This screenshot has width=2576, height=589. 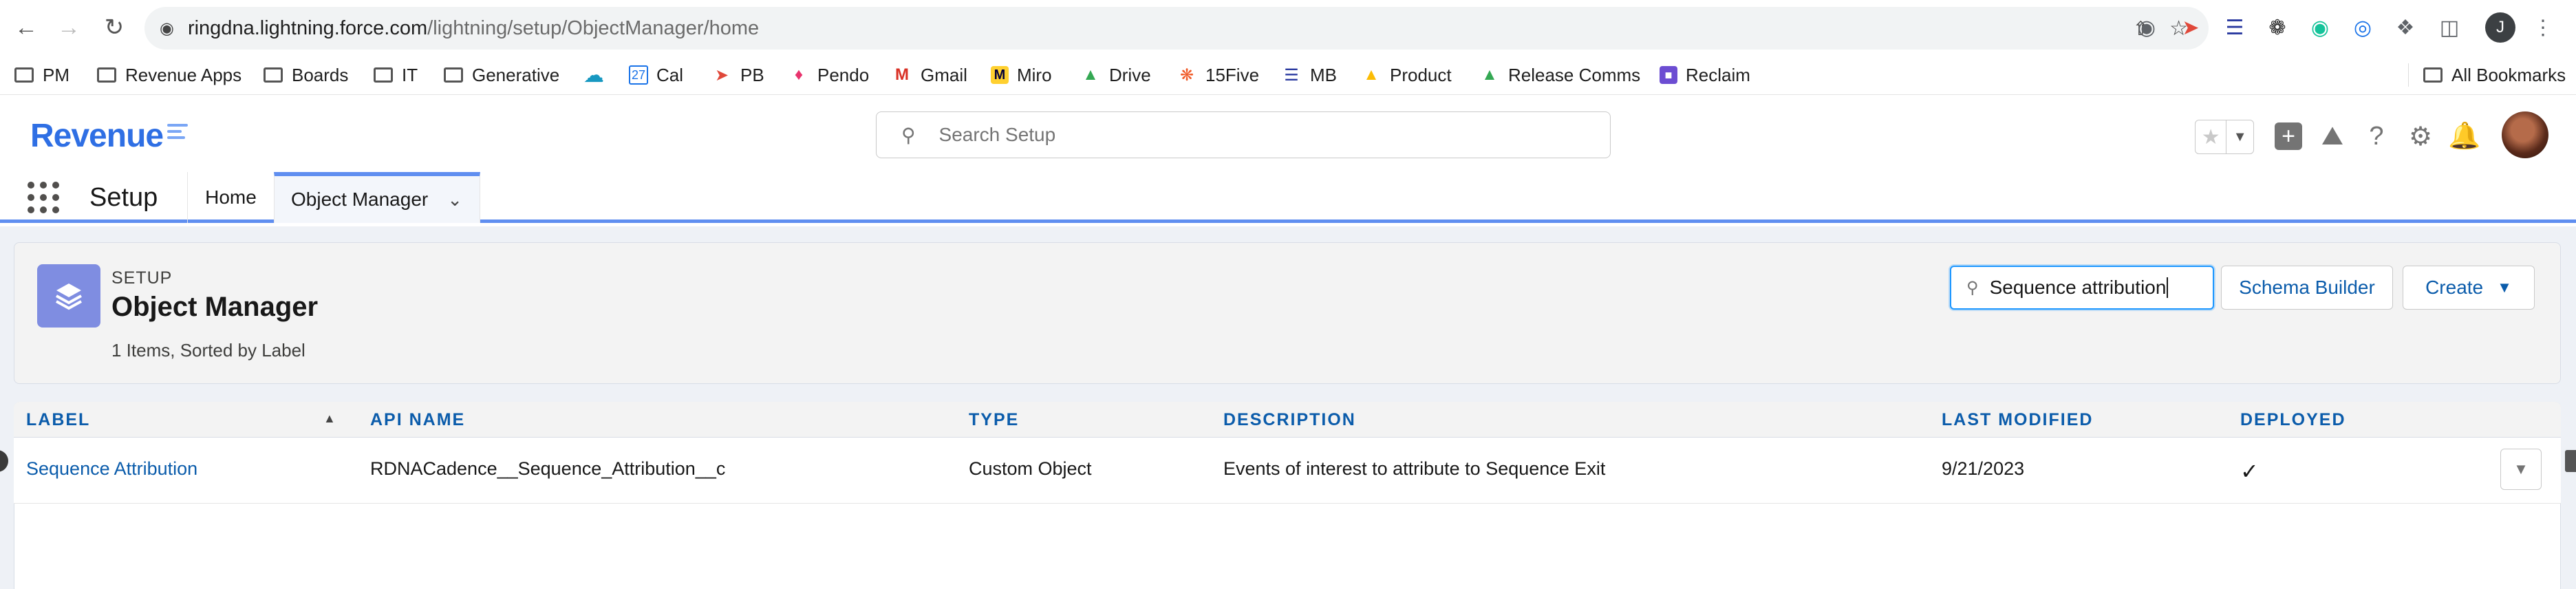 What do you see at coordinates (1288, 197) in the screenshot?
I see `app-nav-bar: Setup Home Object Manager ⌄` at bounding box center [1288, 197].